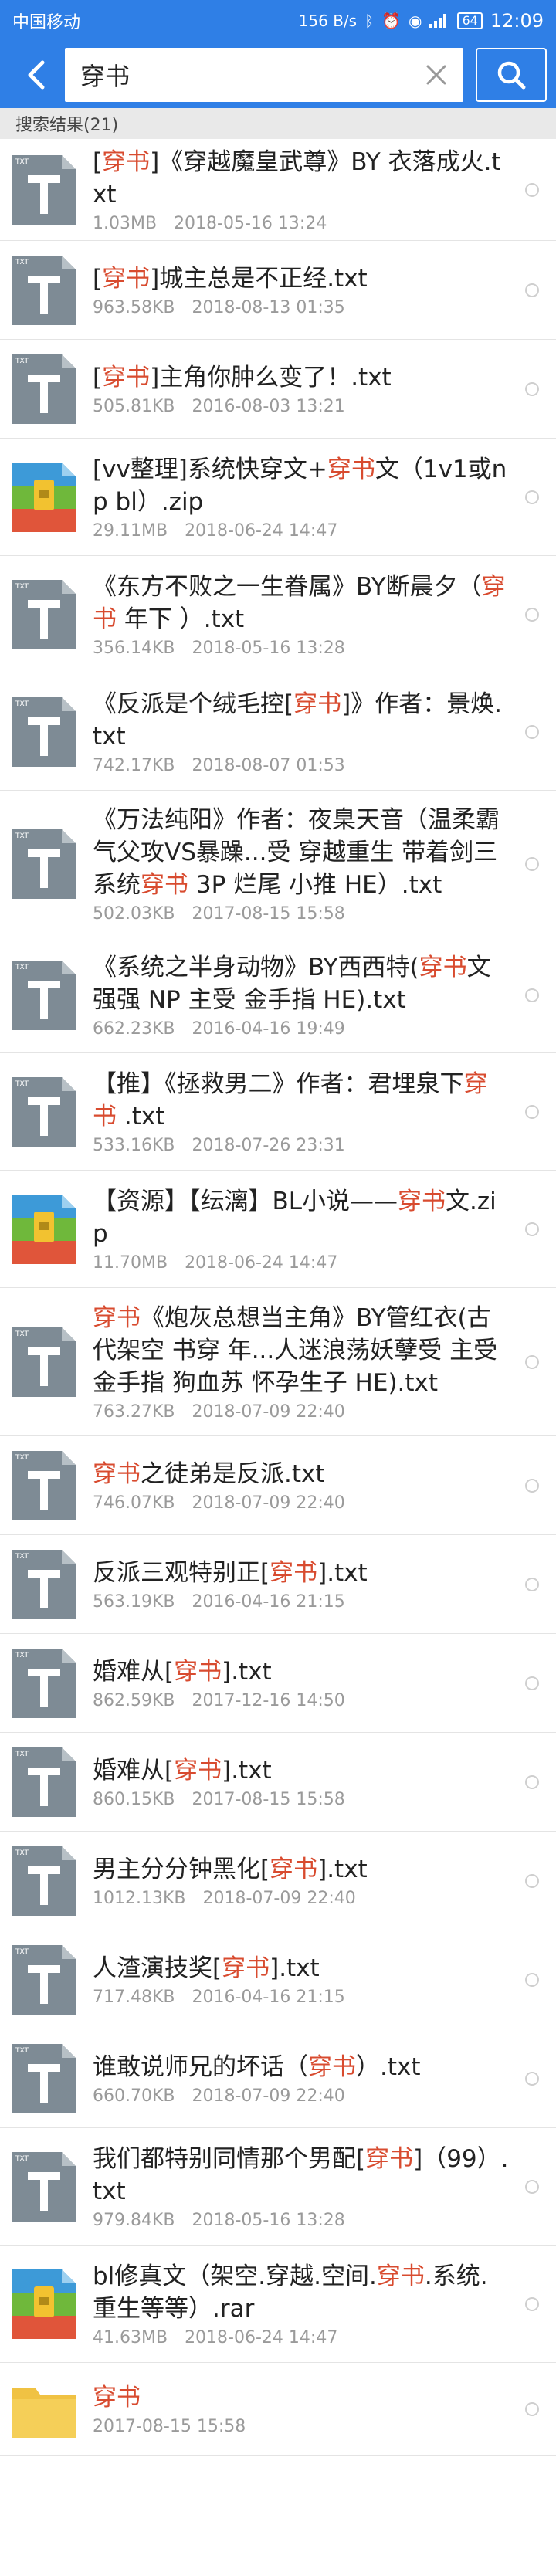 The width and height of the screenshot is (556, 2576). What do you see at coordinates (134, 1145) in the screenshot?
I see `file-size: 533.16KB` at bounding box center [134, 1145].